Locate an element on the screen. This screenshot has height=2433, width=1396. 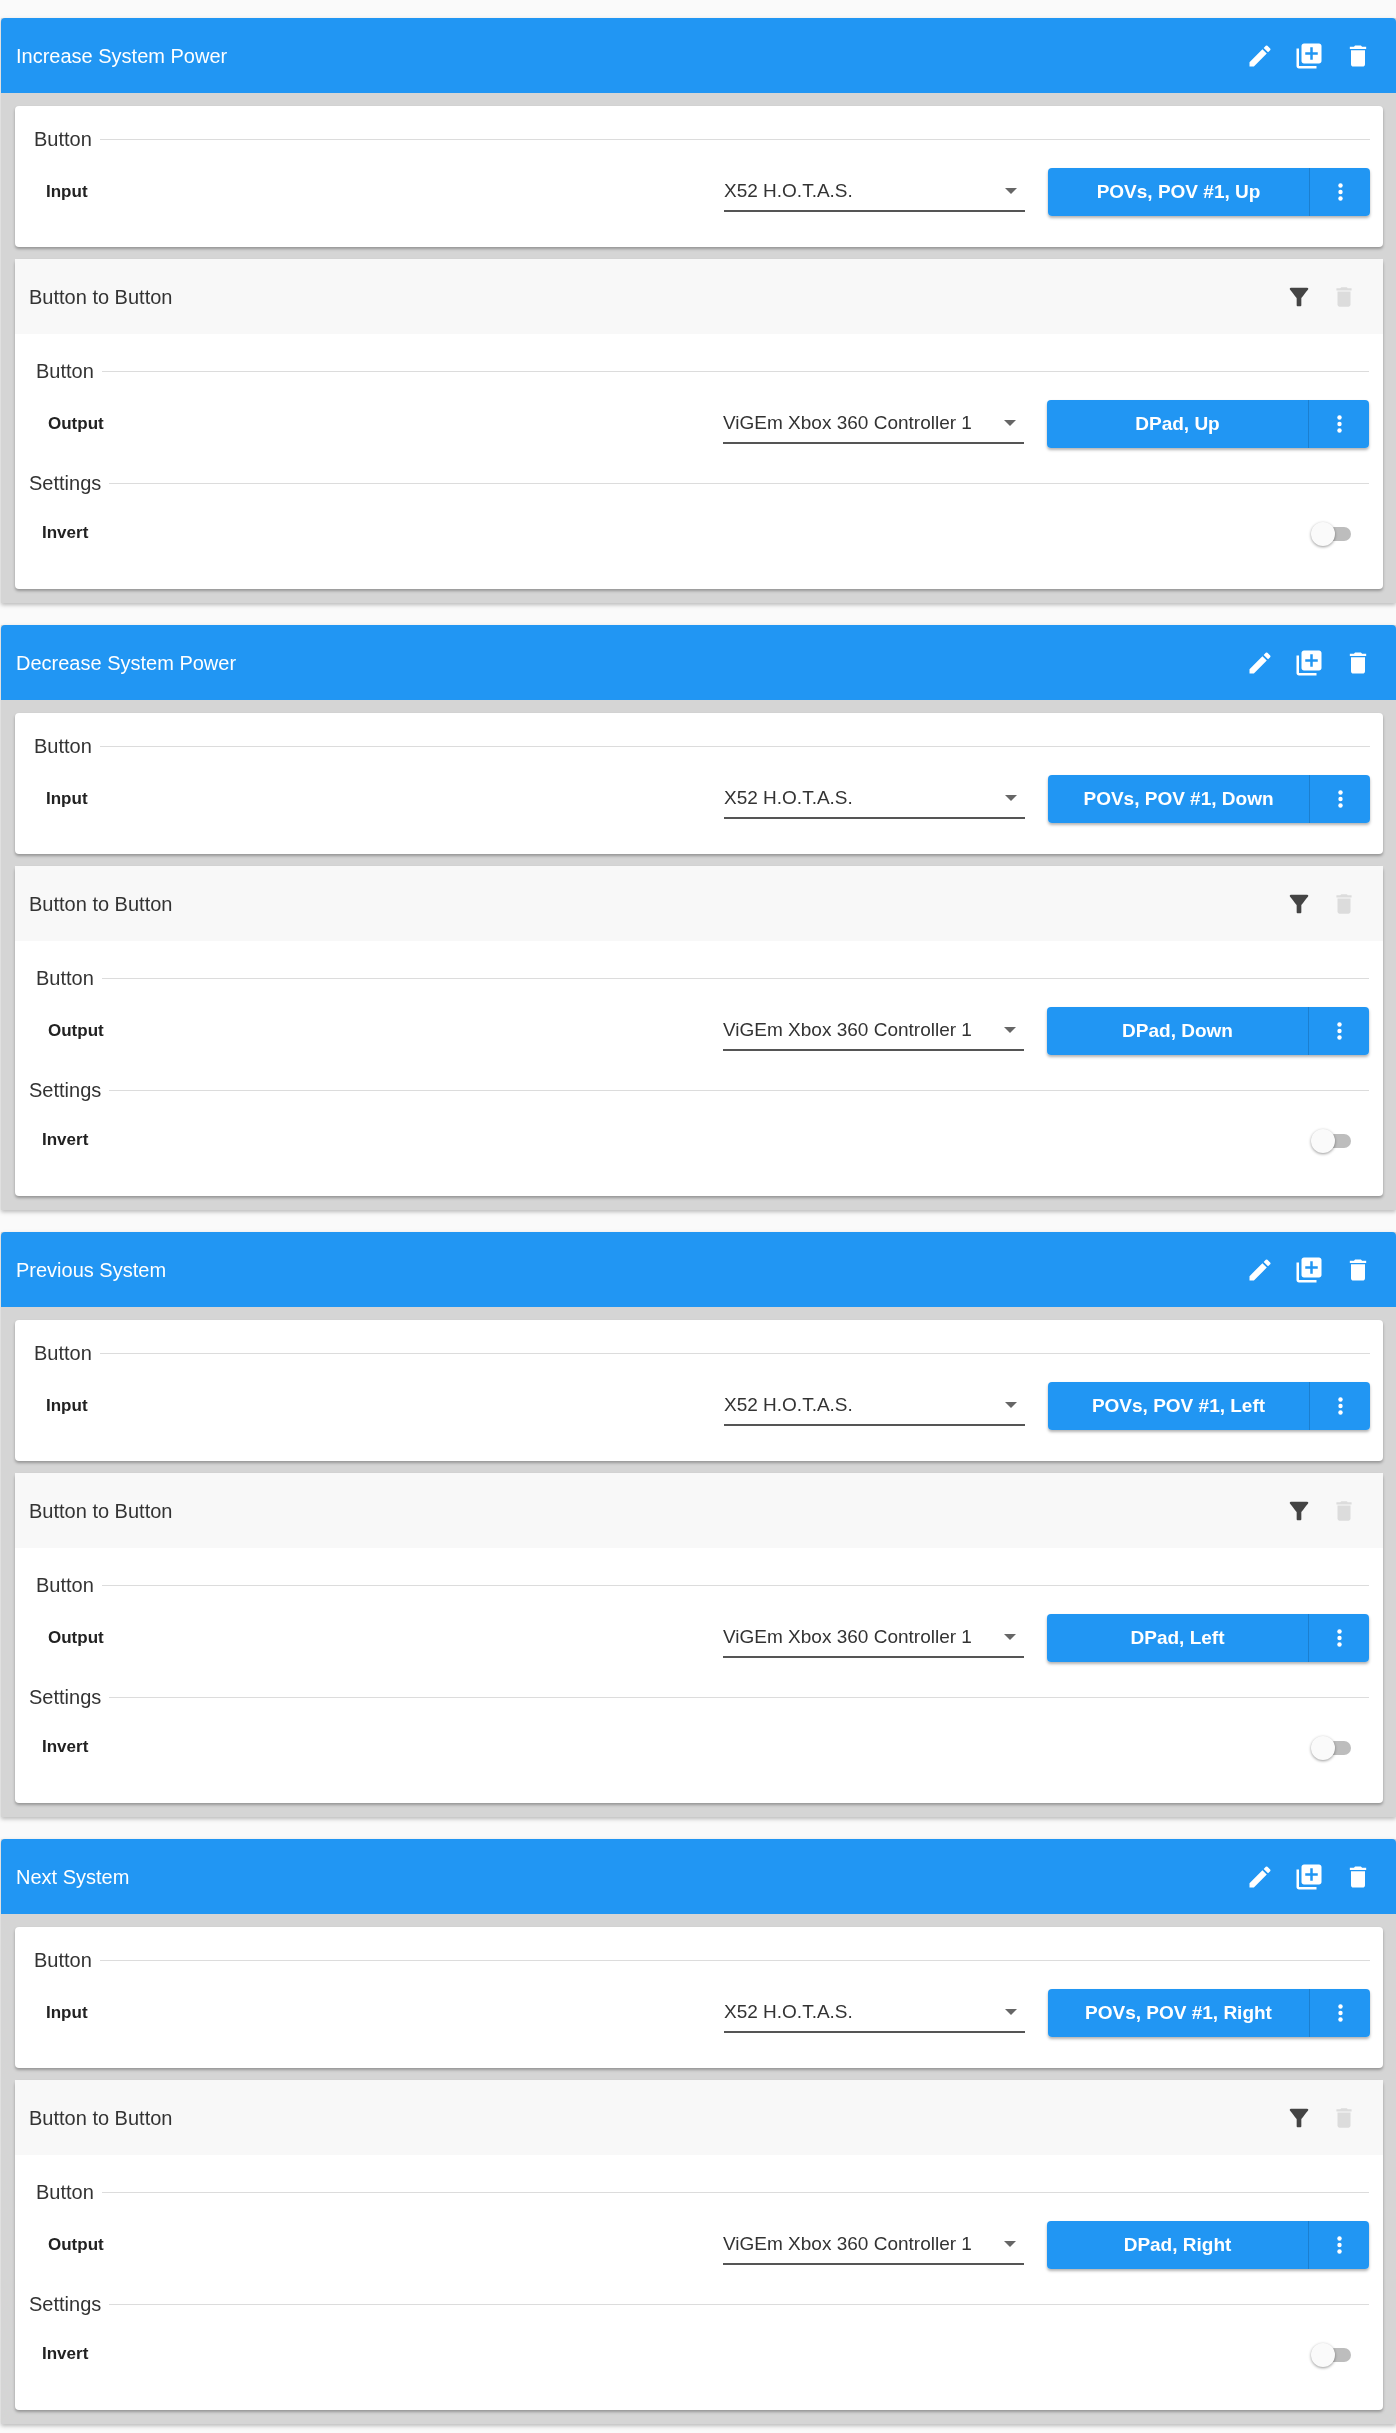
mapping-title: Next System is located at coordinates (73, 1877).